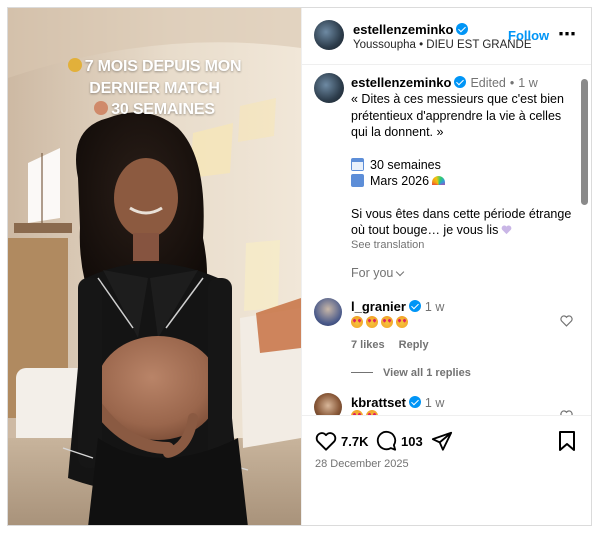  Describe the element at coordinates (378, 273) in the screenshot. I see `for-you-dropdown: For you` at that location.